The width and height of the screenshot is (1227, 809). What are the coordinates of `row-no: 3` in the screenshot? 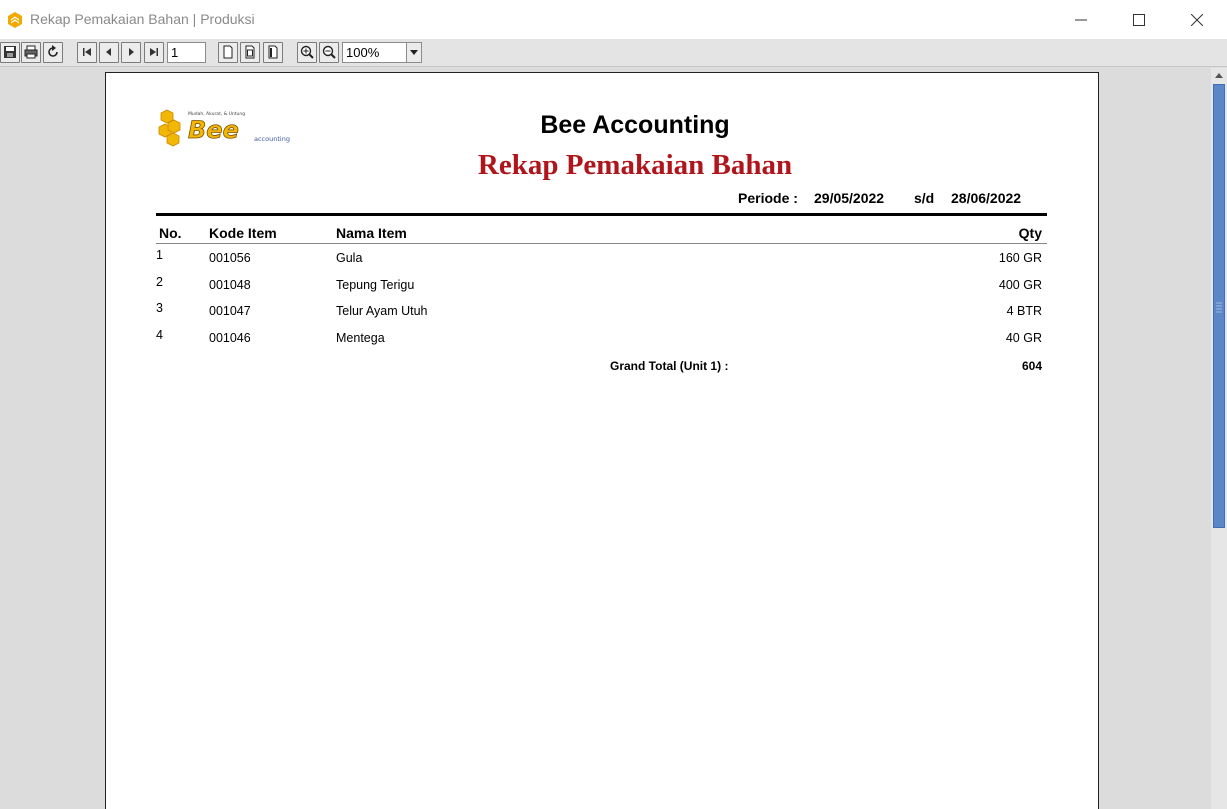 It's located at (159, 308).